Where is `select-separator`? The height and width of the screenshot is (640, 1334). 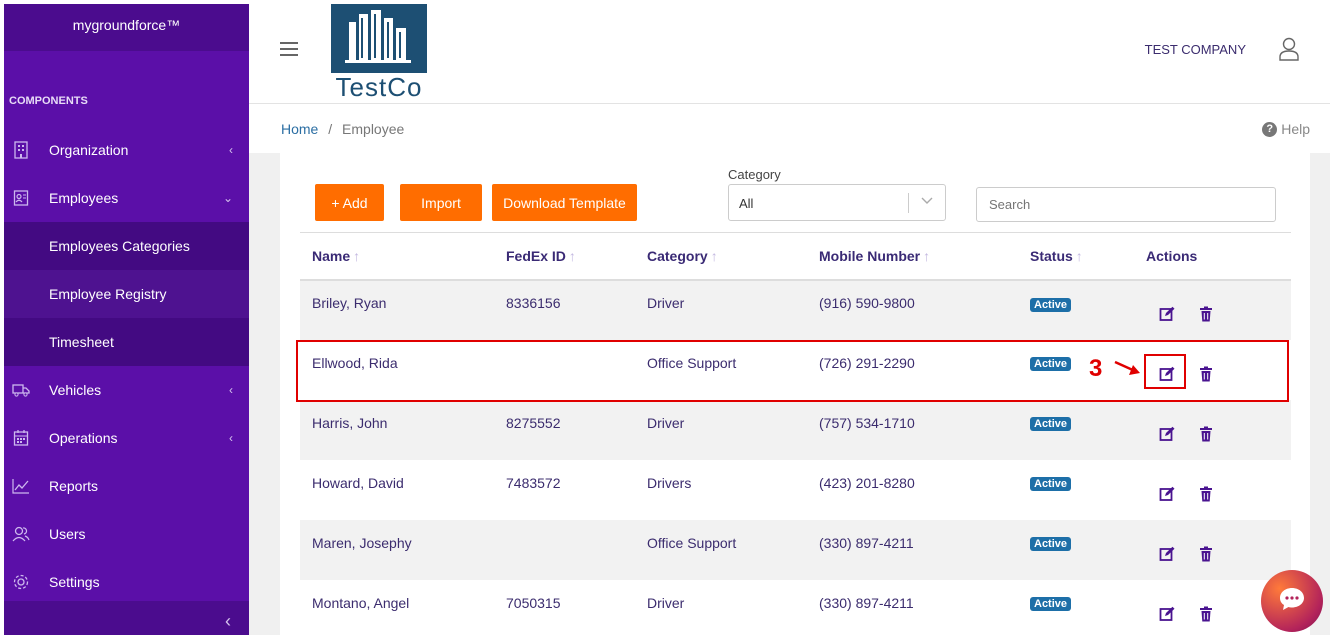
select-separator is located at coordinates (908, 203).